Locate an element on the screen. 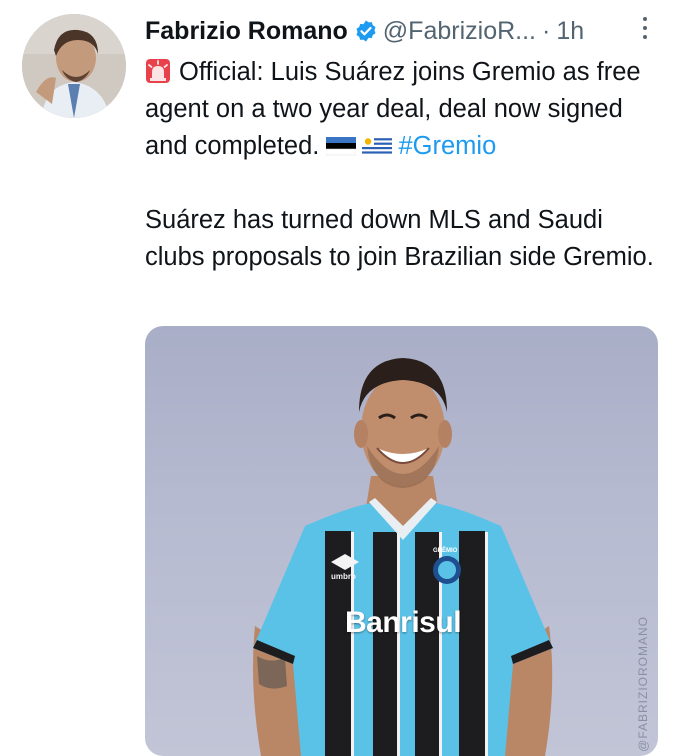 Image resolution: width=681 pixels, height=756 pixels. hashtag-link: #Gremio is located at coordinates (447, 146).